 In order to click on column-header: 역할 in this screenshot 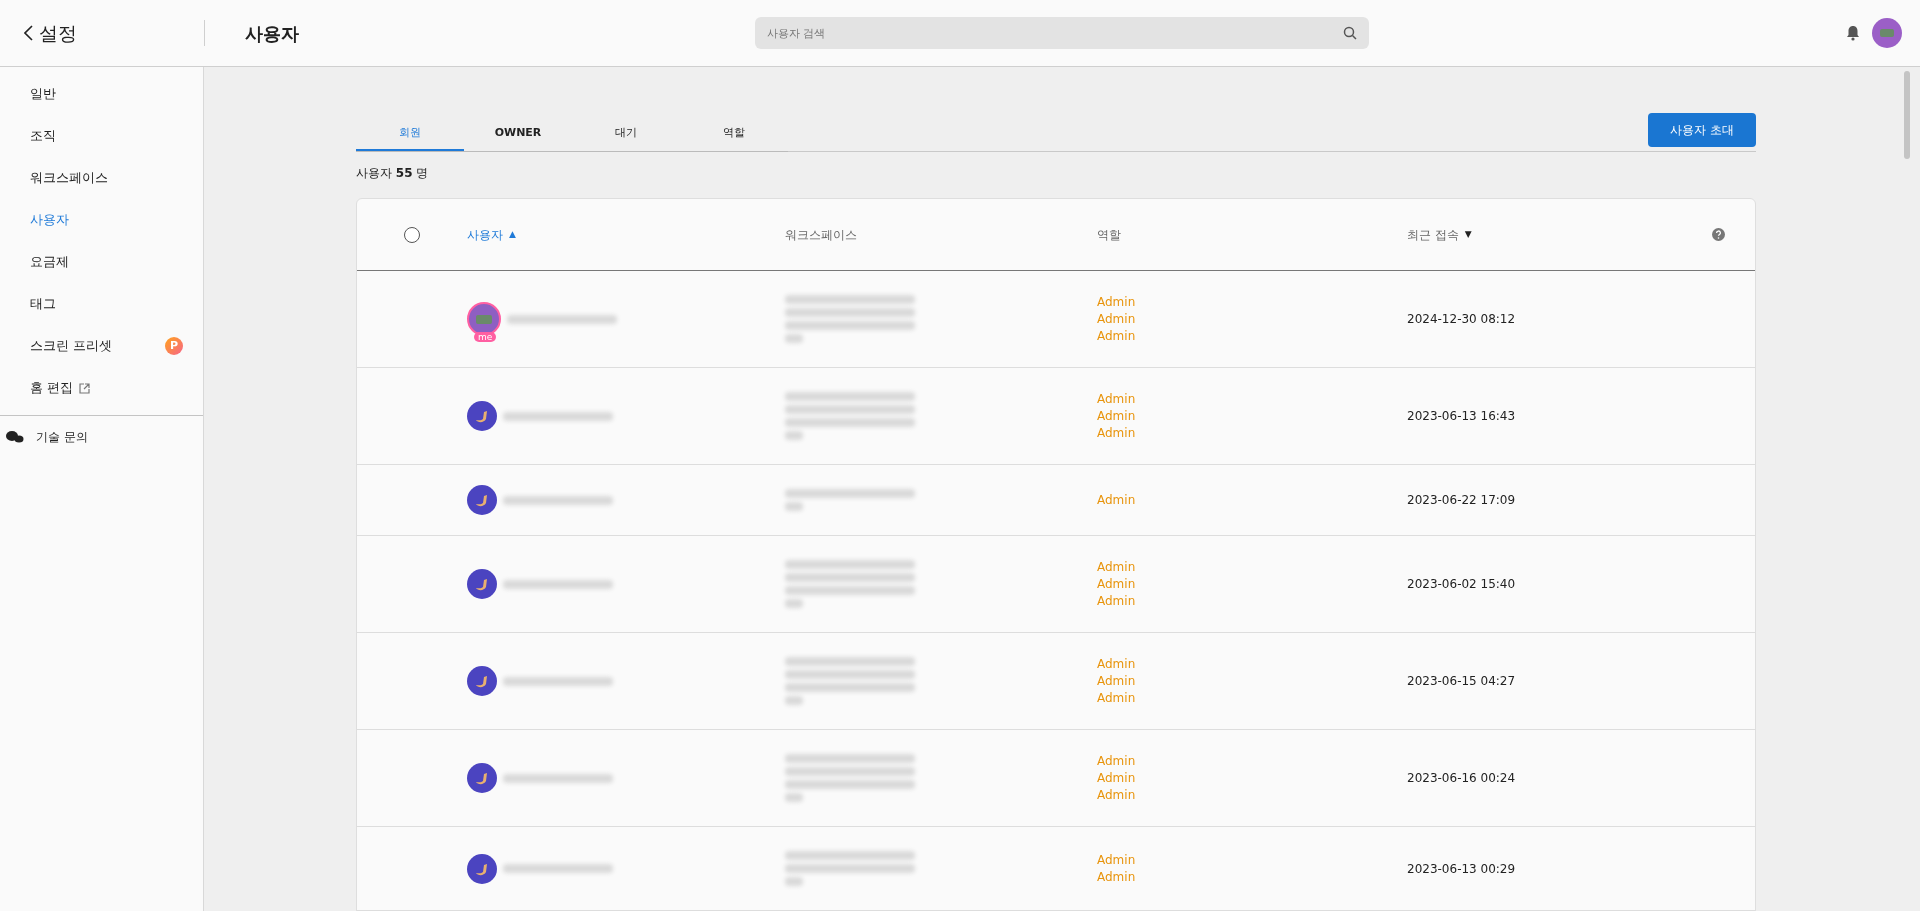, I will do `click(1109, 234)`.